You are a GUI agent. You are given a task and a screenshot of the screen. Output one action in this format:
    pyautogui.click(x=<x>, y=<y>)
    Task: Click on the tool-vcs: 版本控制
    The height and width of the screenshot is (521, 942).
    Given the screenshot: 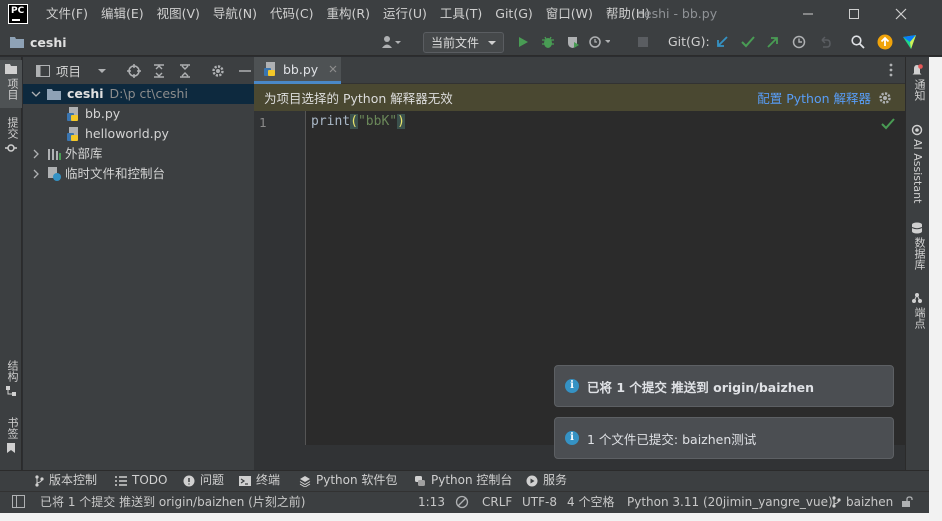 What is the action you would take?
    pyautogui.click(x=65, y=480)
    